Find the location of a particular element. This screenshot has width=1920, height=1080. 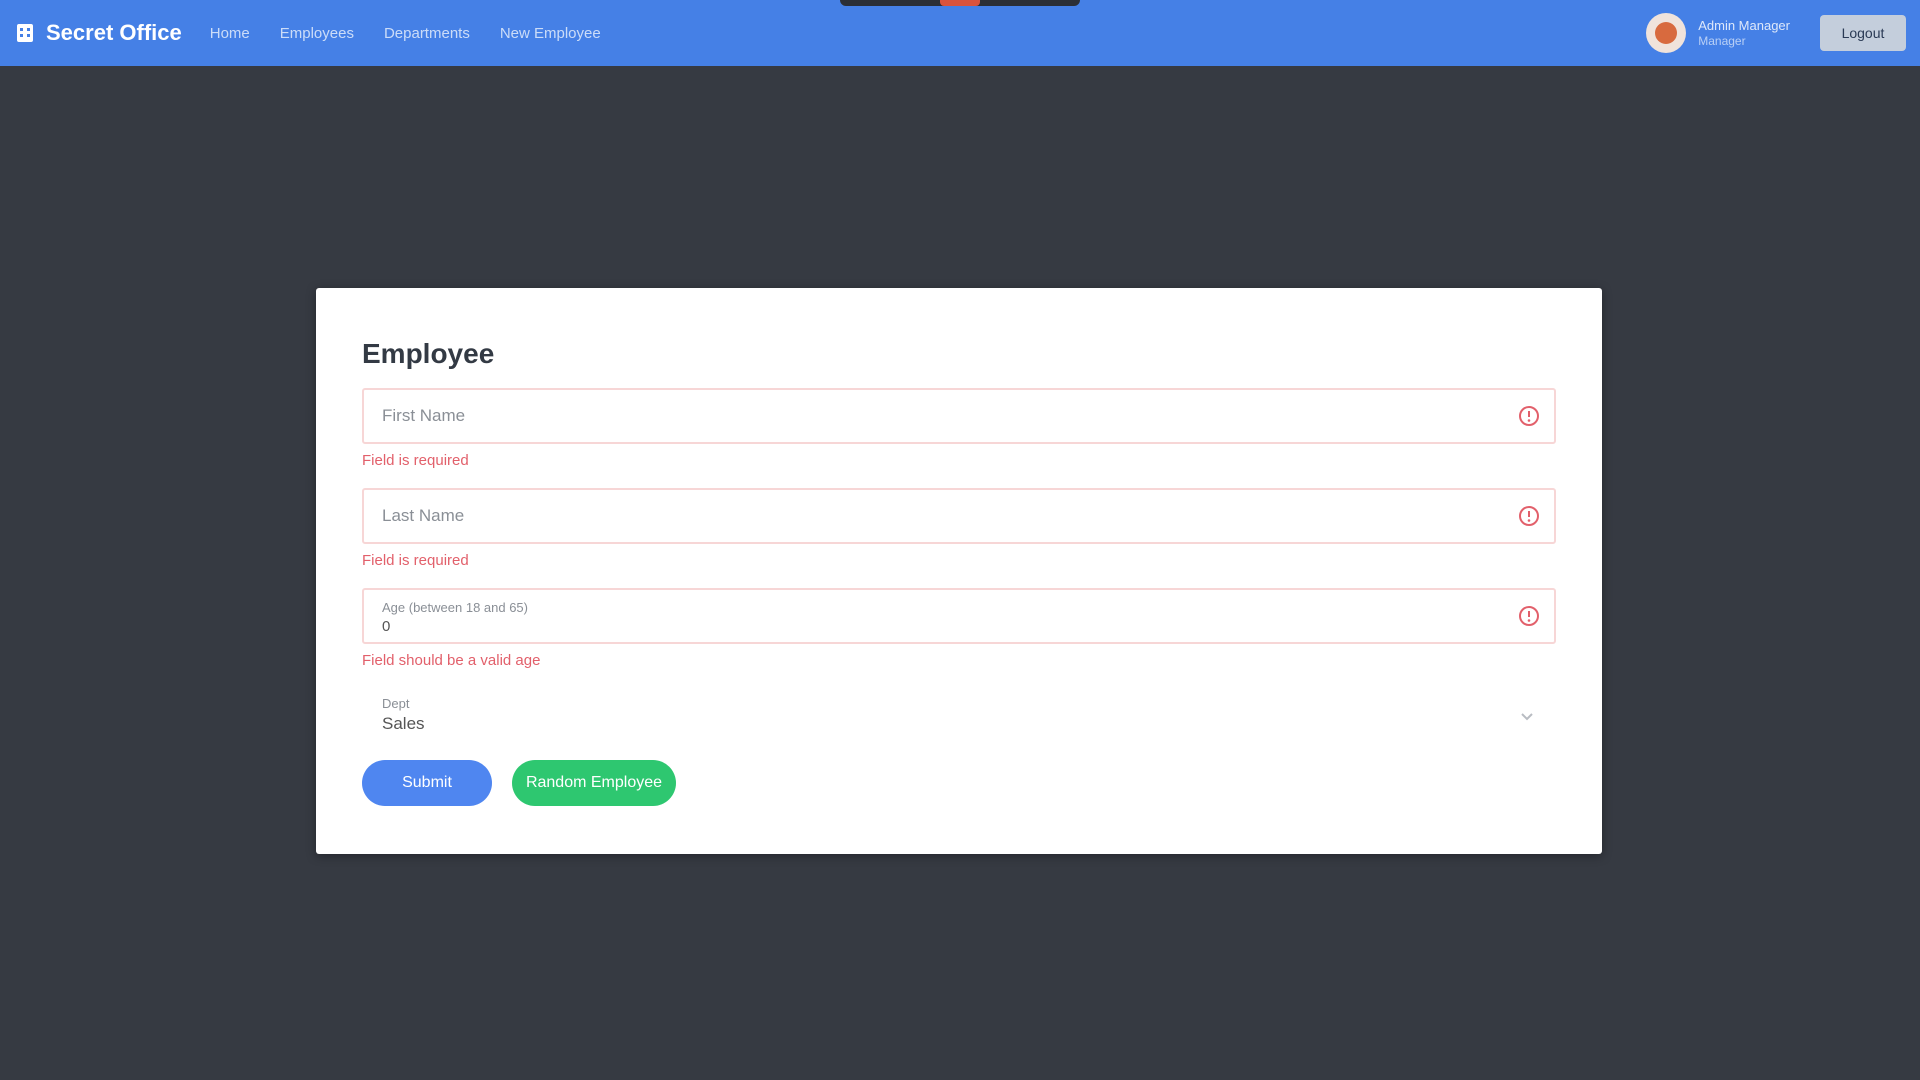

user-area: Admin Manager Manager Logout is located at coordinates (1776, 33).